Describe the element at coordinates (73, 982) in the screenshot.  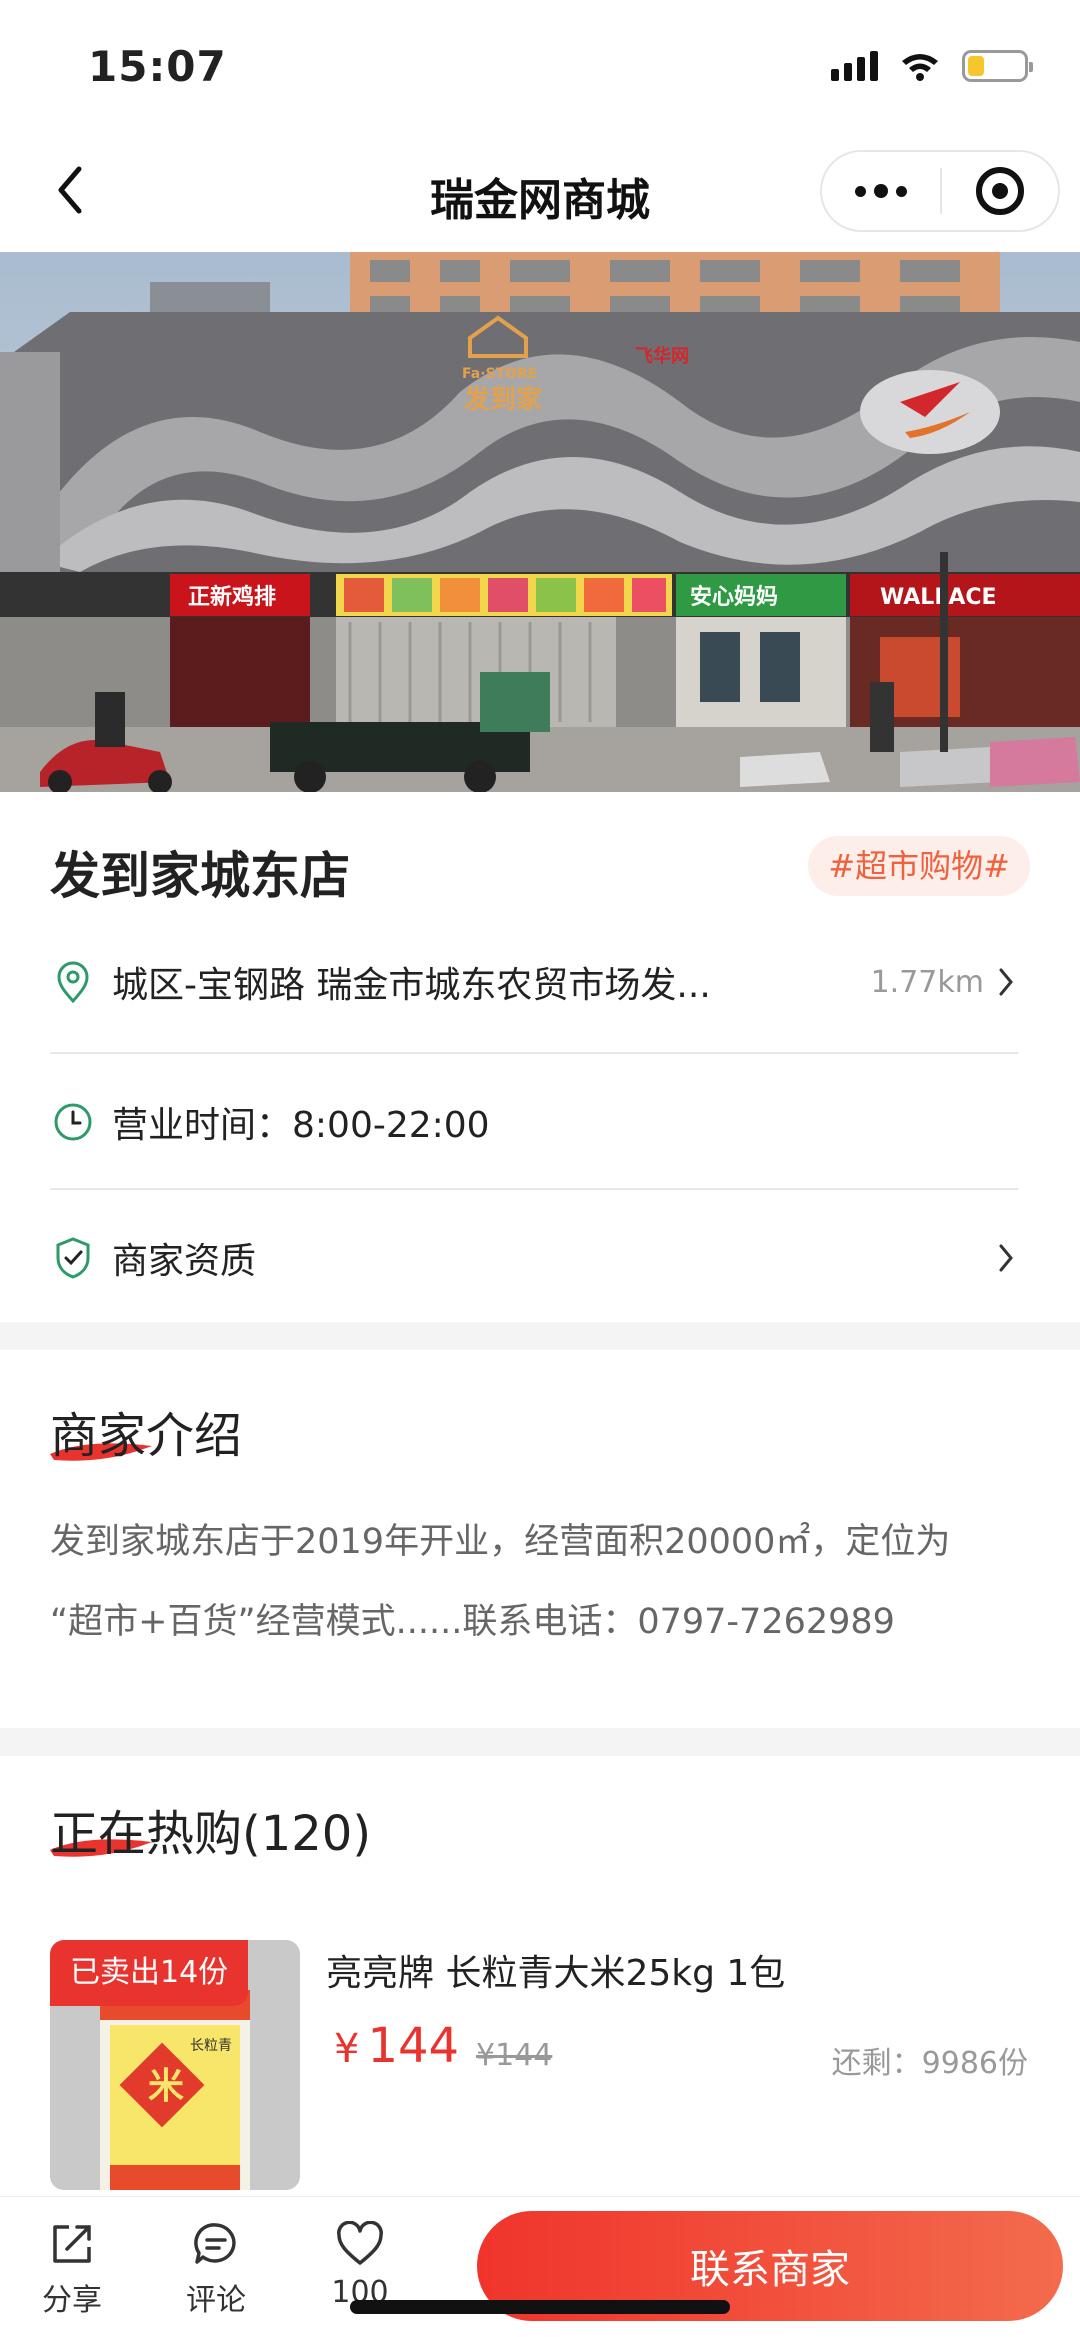
I see `location-icon` at that location.